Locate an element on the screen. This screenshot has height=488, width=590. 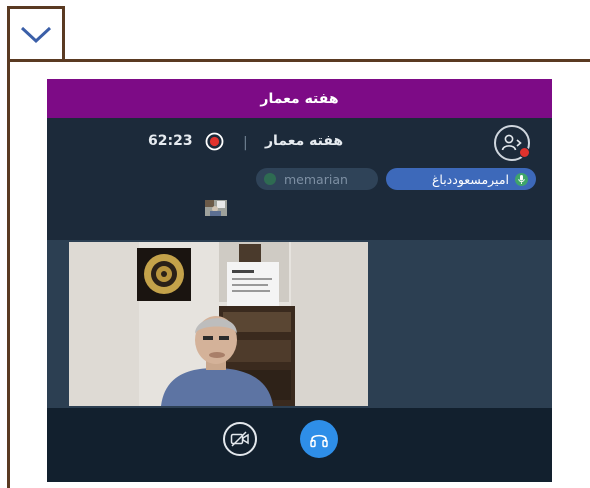
camera-toggle-button is located at coordinates (240, 439).